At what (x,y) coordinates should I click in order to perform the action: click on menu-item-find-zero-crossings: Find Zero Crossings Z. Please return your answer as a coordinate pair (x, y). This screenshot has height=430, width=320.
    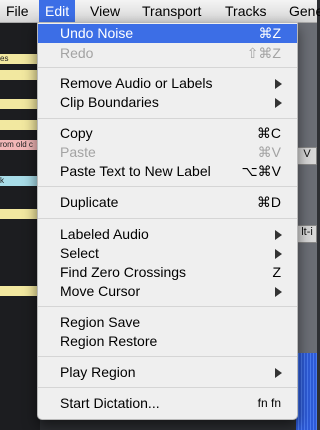
    Looking at the image, I should click on (167, 272).